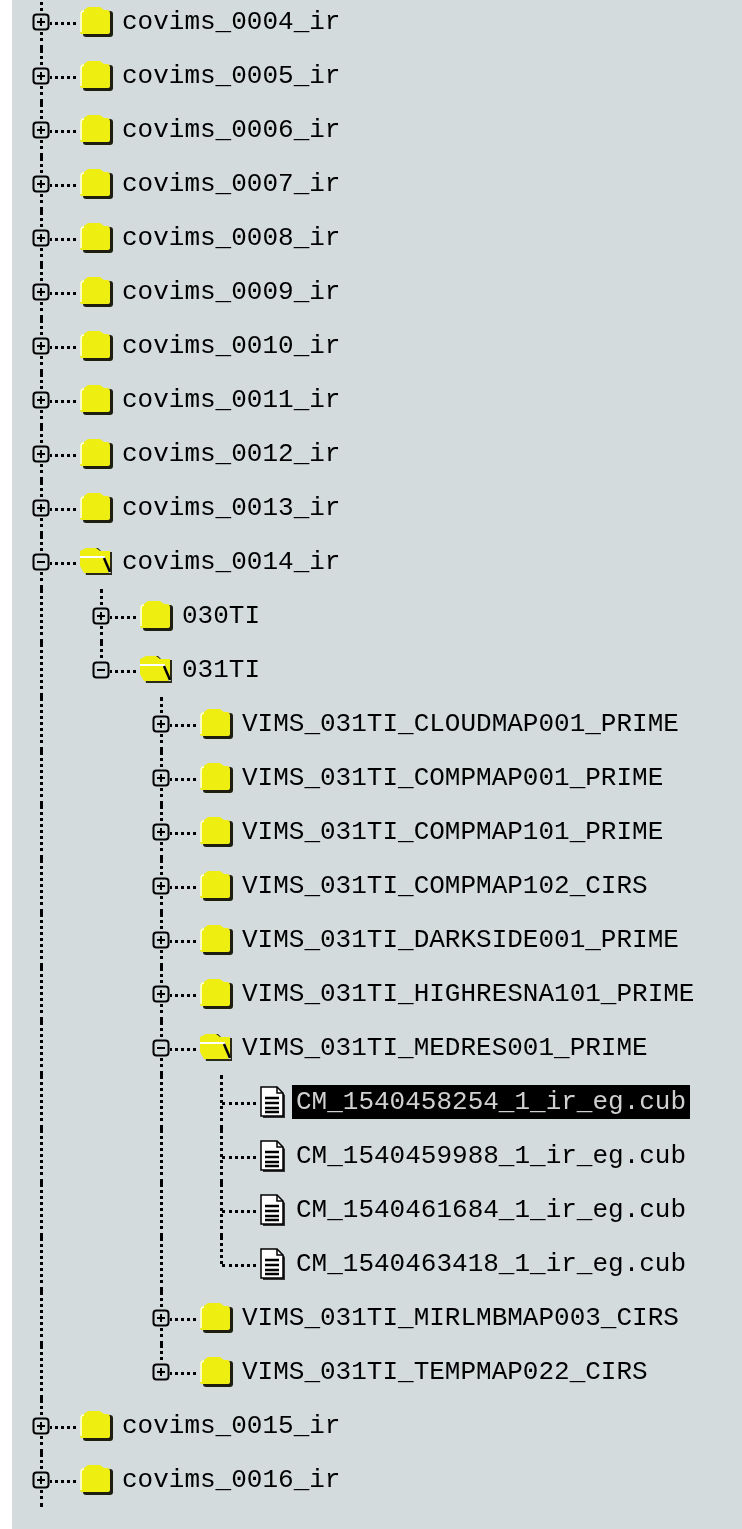  What do you see at coordinates (231, 184) in the screenshot?
I see `folder-name: covims_0007_ir` at bounding box center [231, 184].